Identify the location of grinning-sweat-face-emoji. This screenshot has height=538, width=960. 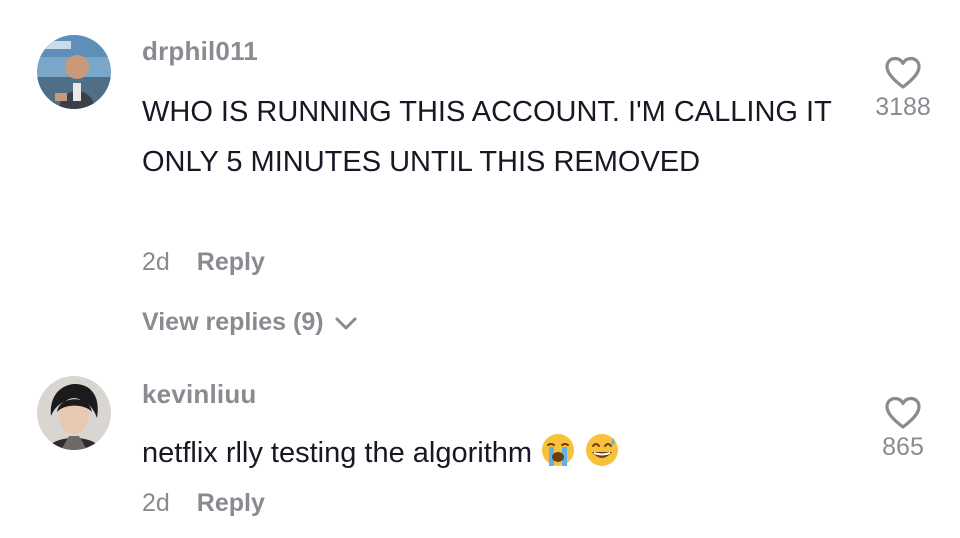
(602, 450).